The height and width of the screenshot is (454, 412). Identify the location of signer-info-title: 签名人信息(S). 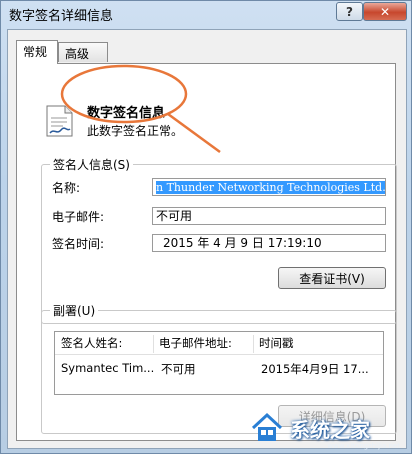
(91, 164).